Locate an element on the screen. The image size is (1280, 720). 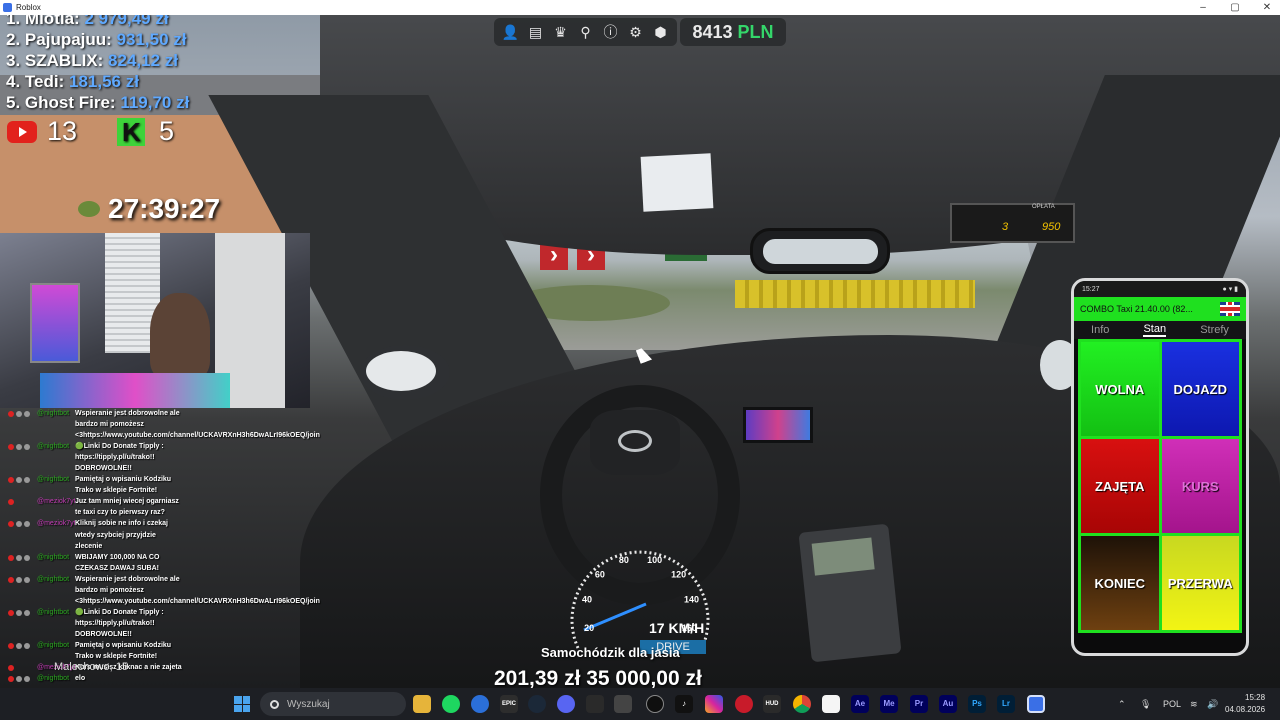
uk-flag-icon is located at coordinates (1230, 309).